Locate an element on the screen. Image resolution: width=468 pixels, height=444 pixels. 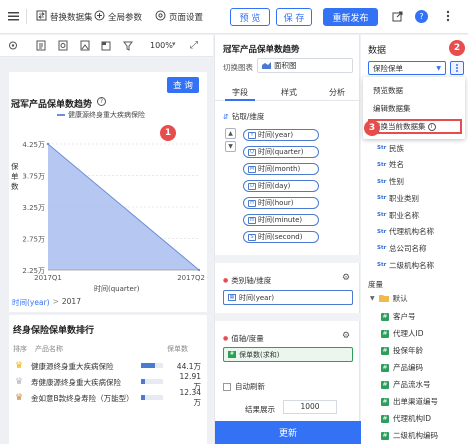
info-icon: i is located at coordinates (431, 126).